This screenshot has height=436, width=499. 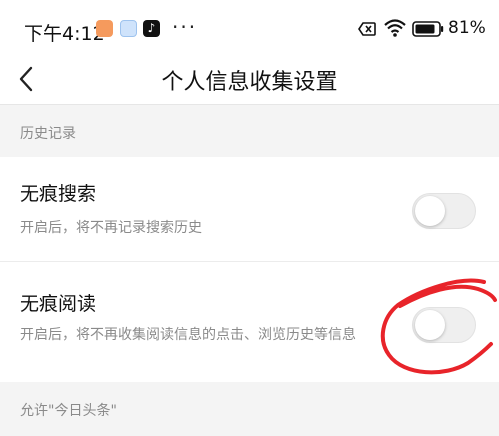 I want to click on sim-off-icon, so click(x=367, y=29).